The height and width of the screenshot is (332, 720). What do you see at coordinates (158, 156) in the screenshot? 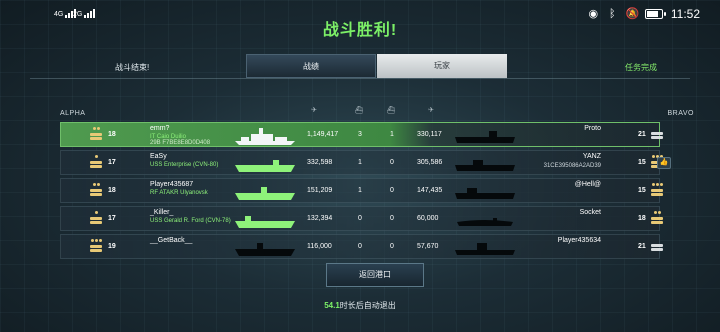
I see `player-name: EaSy` at bounding box center [158, 156].